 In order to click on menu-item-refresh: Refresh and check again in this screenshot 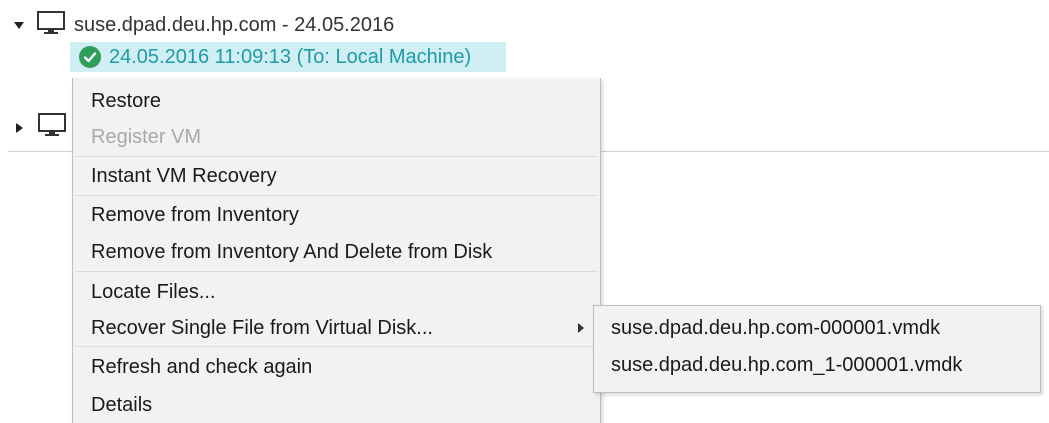, I will do `click(336, 367)`.